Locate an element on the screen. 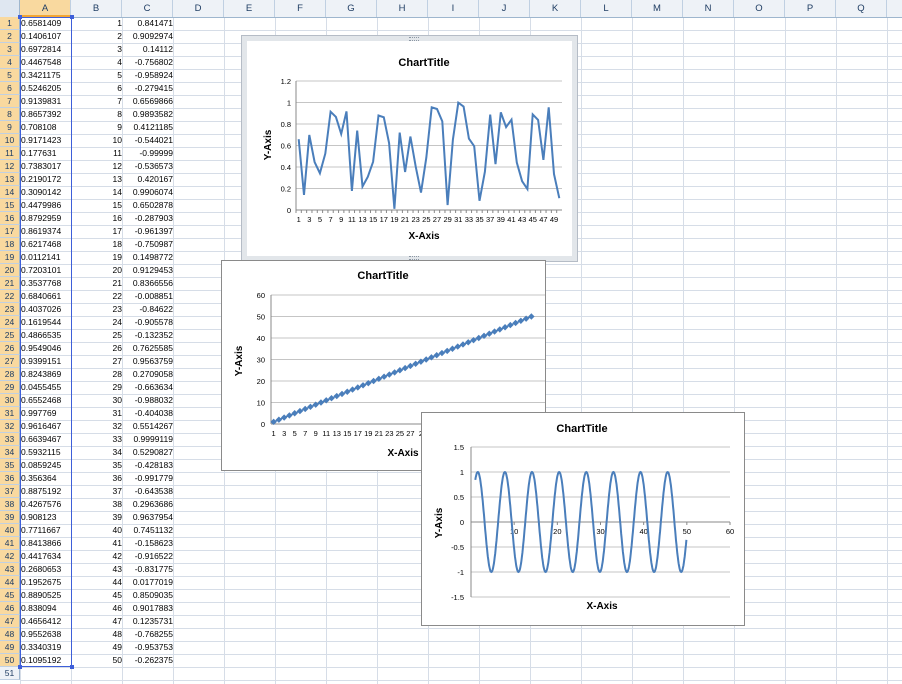 The image size is (902, 684). cell-c18: -0.750987 is located at coordinates (148, 244).